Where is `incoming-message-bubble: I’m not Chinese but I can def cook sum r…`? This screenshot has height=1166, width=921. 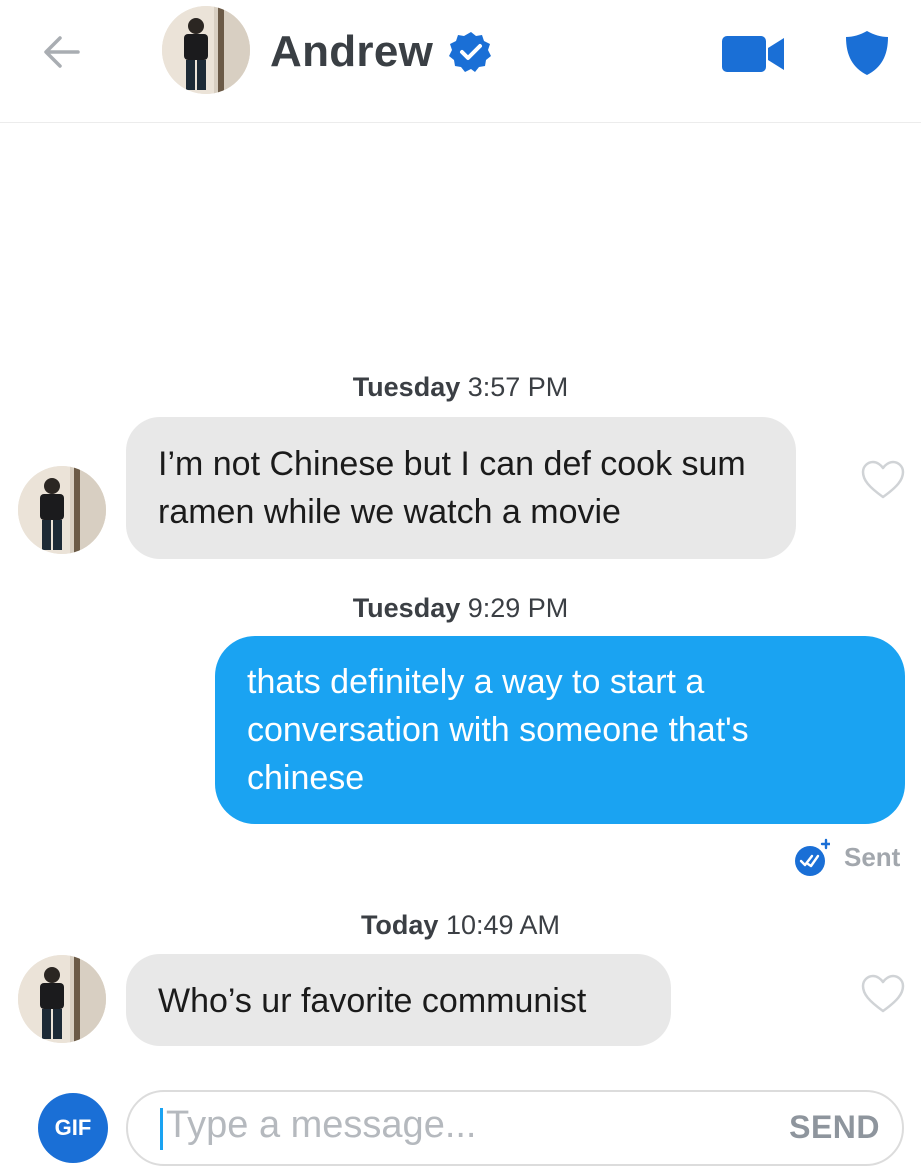
incoming-message-bubble: I’m not Chinese but I can def cook sum r… is located at coordinates (461, 488).